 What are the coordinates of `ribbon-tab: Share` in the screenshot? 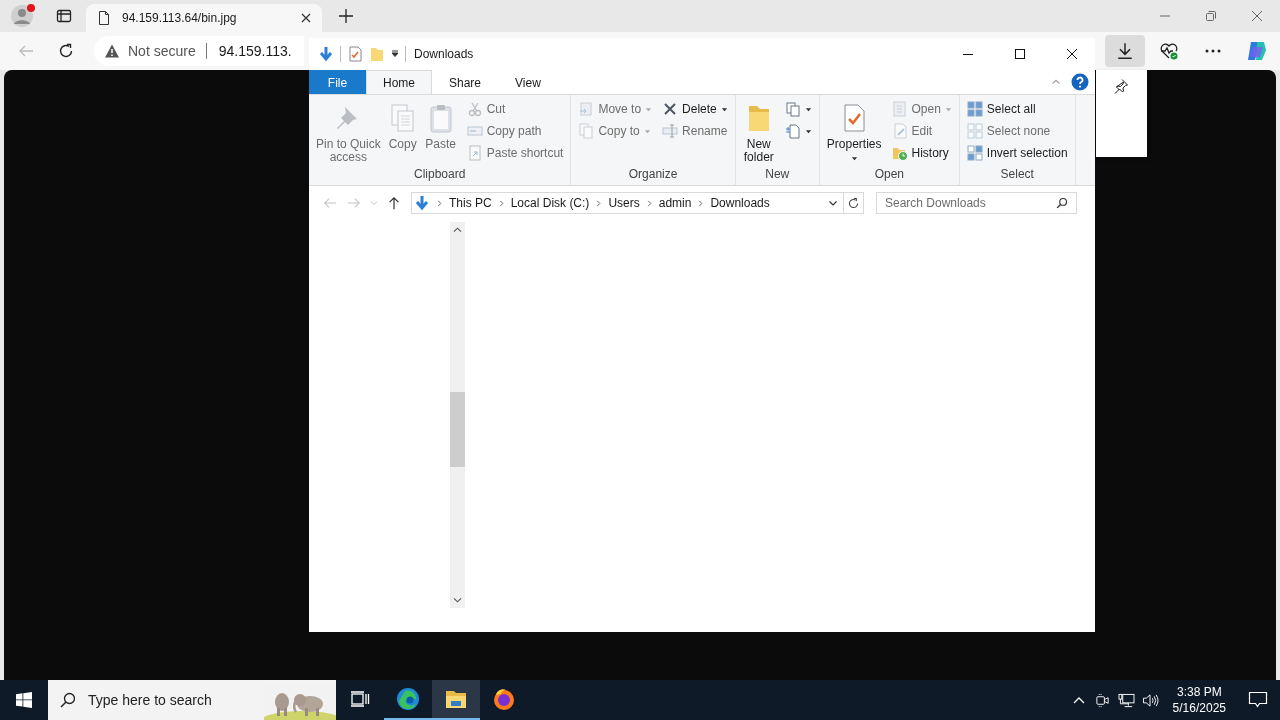 It's located at (465, 82).